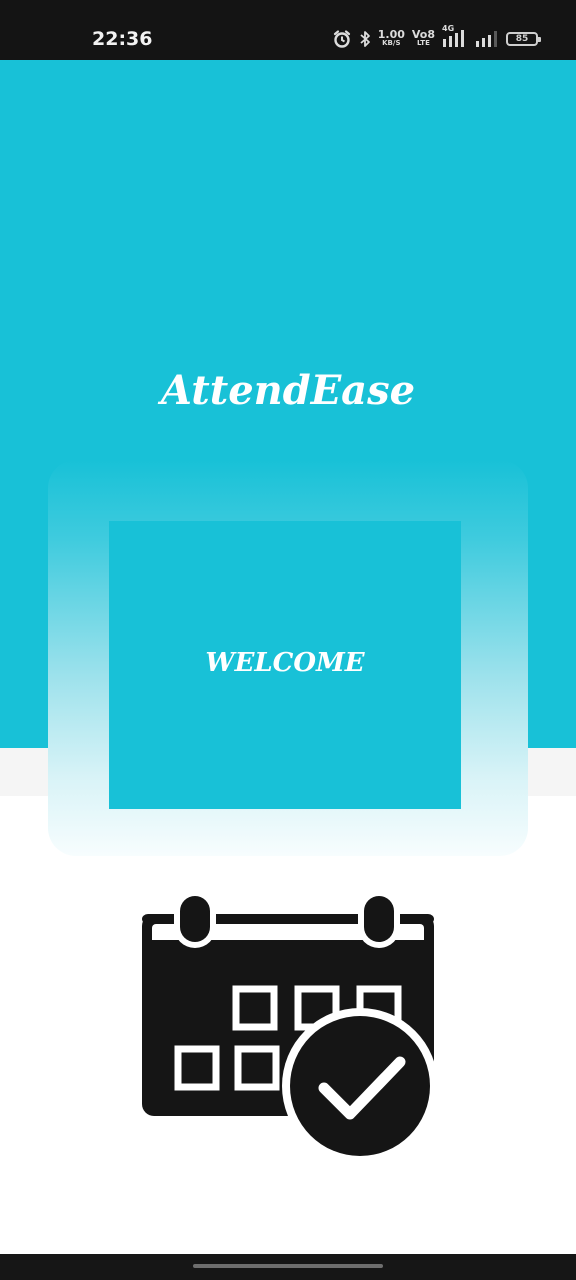  Describe the element at coordinates (455, 36) in the screenshot. I see `signal-icon: 4G` at that location.